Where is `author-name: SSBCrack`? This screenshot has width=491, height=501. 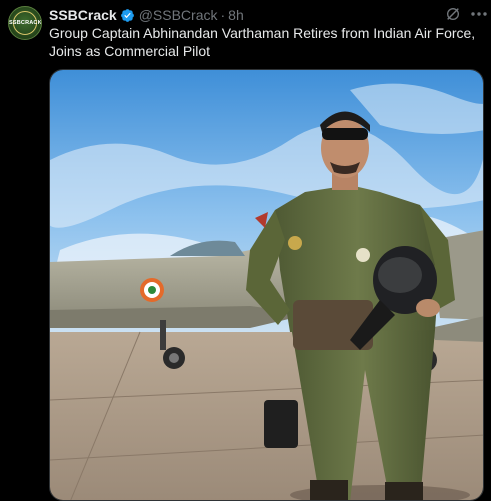 author-name: SSBCrack is located at coordinates (83, 15).